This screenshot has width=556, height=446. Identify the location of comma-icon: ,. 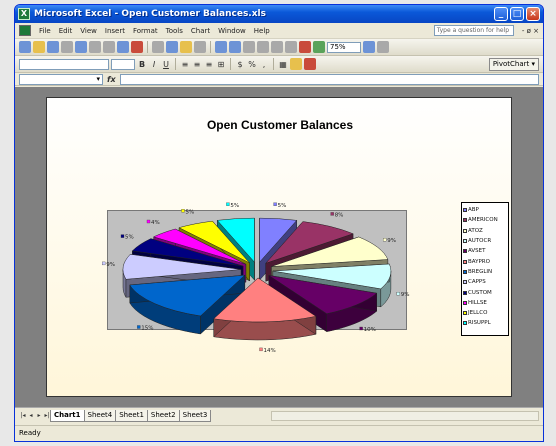
(264, 64).